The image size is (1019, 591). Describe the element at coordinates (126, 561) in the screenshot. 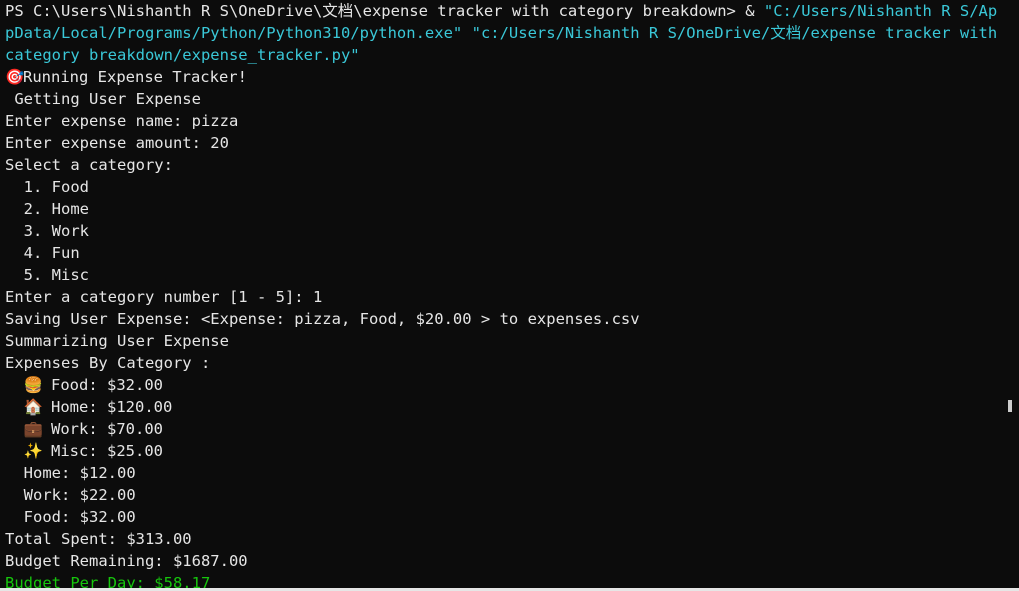

I see `budget-remaining-line: Budget Remaining: $1687.00` at that location.